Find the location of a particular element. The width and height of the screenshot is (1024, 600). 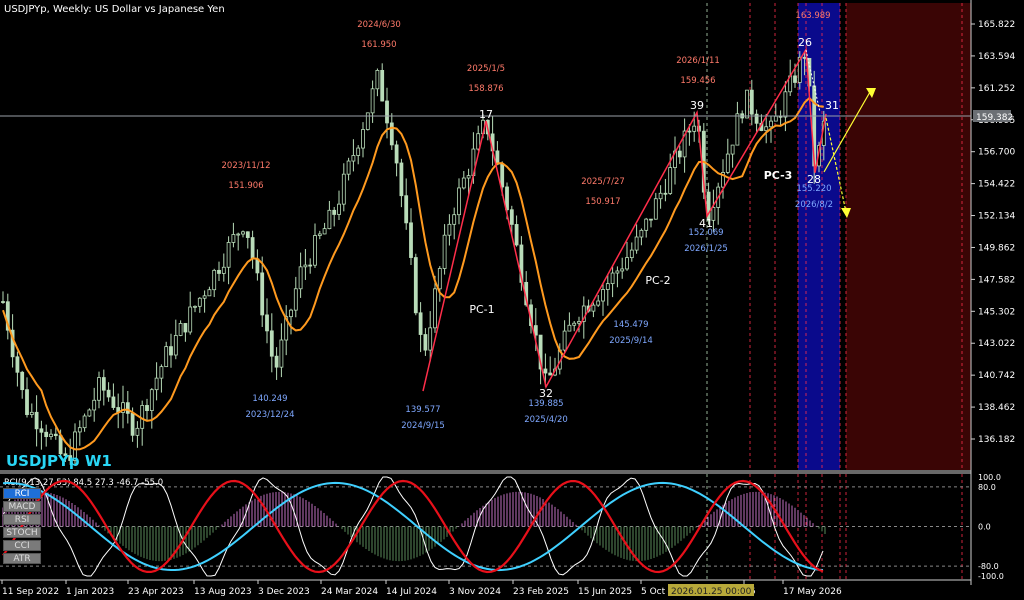

cci-indicator-button: CCI is located at coordinates (22, 545).